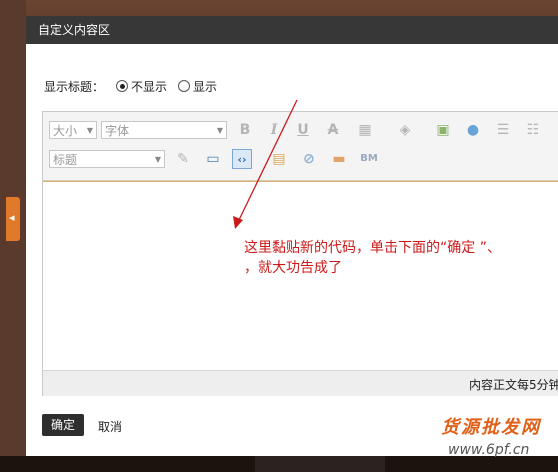 This screenshot has height=472, width=558. What do you see at coordinates (293, 268) in the screenshot?
I see `annotation-line-2: ，就大功告成了` at bounding box center [293, 268].